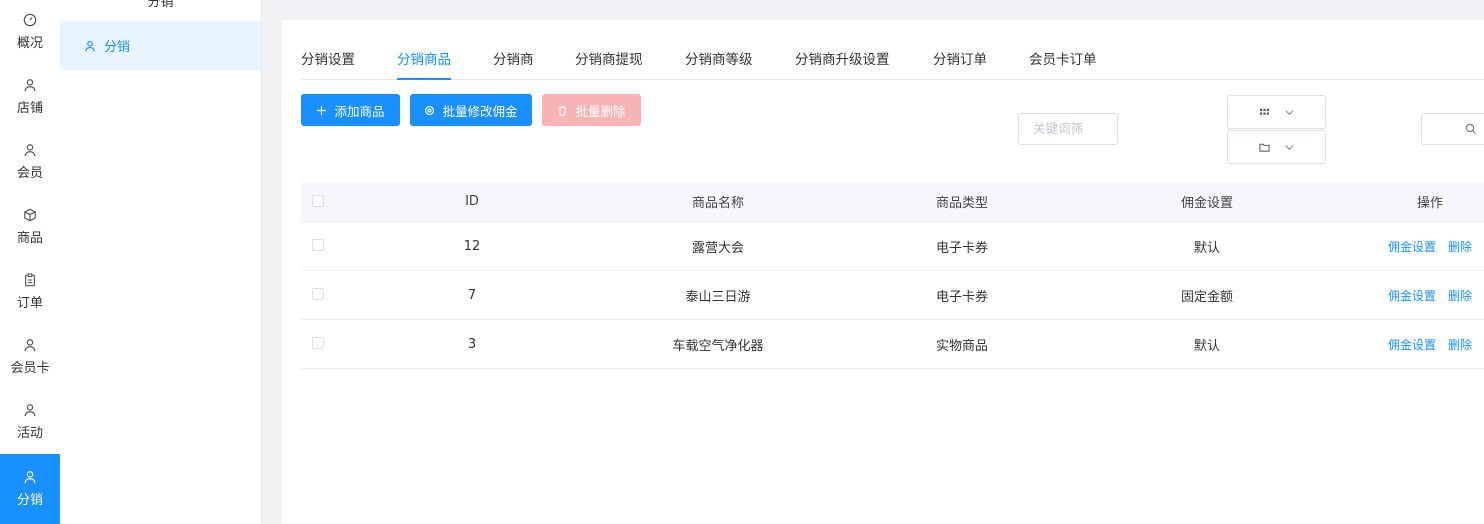 This screenshot has width=1484, height=524. I want to click on tab-distribution-products: 分销商品, so click(424, 65).